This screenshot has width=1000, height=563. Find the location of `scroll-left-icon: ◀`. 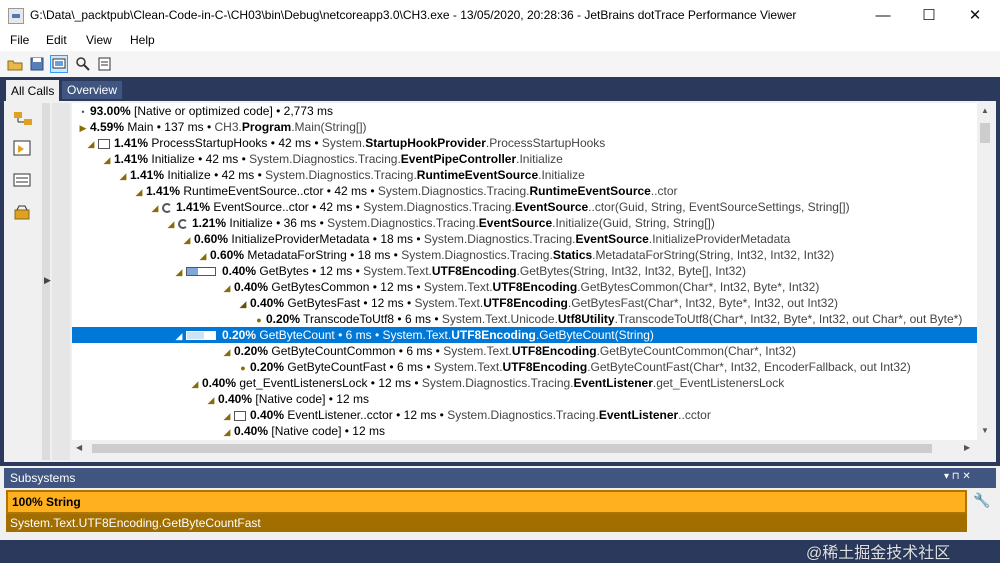

scroll-left-icon: ◀ is located at coordinates (79, 447).